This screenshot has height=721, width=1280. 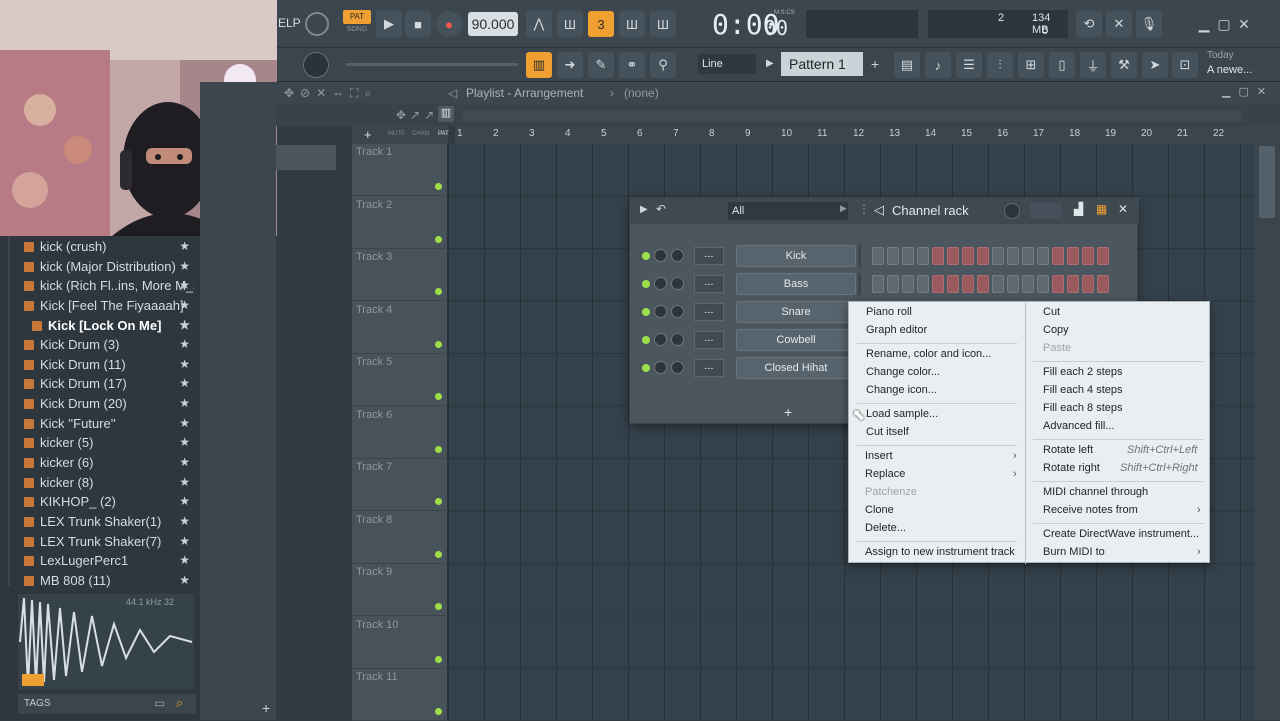 I want to click on channel-name-button: Cowbell, so click(x=796, y=340).